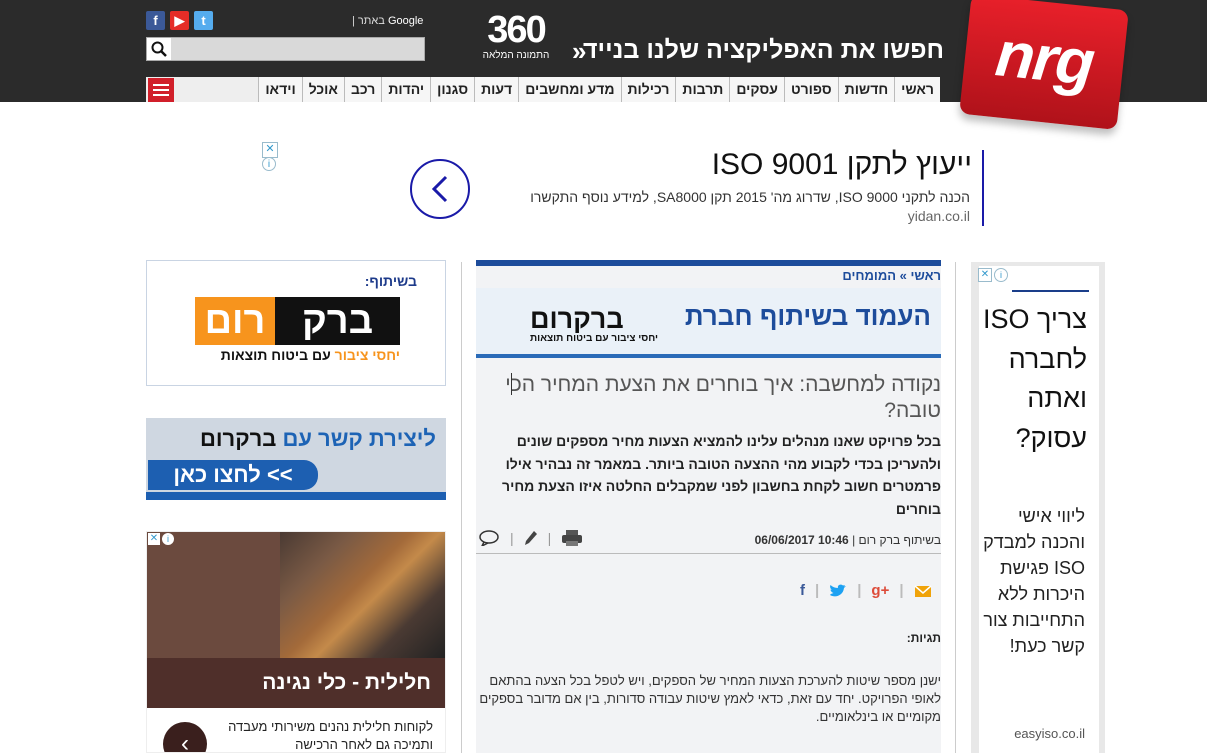 The width and height of the screenshot is (1207, 753). I want to click on email-share-icon, so click(923, 591).